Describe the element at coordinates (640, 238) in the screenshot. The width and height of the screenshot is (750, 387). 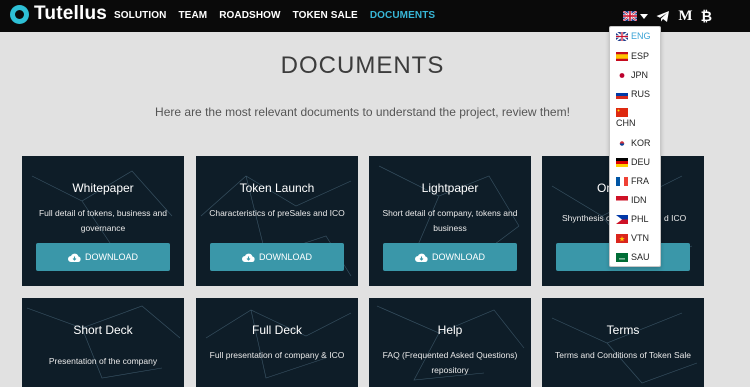
I see `language-label: VTN` at that location.